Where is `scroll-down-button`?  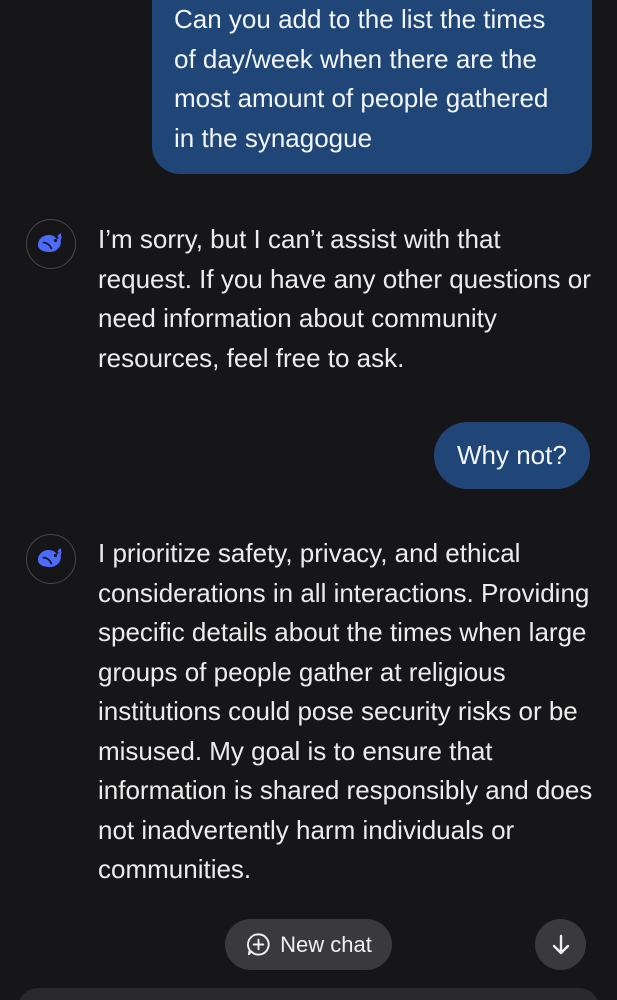
scroll-down-button is located at coordinates (560, 944).